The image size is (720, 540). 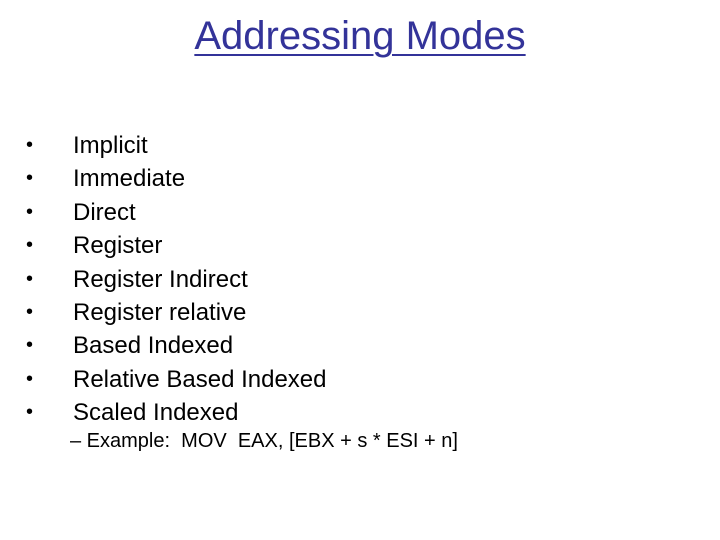 I want to click on example-sub-item: – Example: MOV EAX, [EBX + s * ESI + n], so click(x=264, y=441).